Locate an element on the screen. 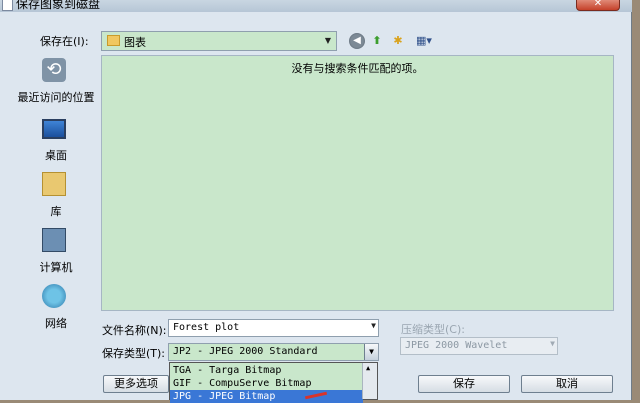 The image size is (640, 403). empty-message: 没有与搜索条件匹配的项。 is located at coordinates (357, 68).